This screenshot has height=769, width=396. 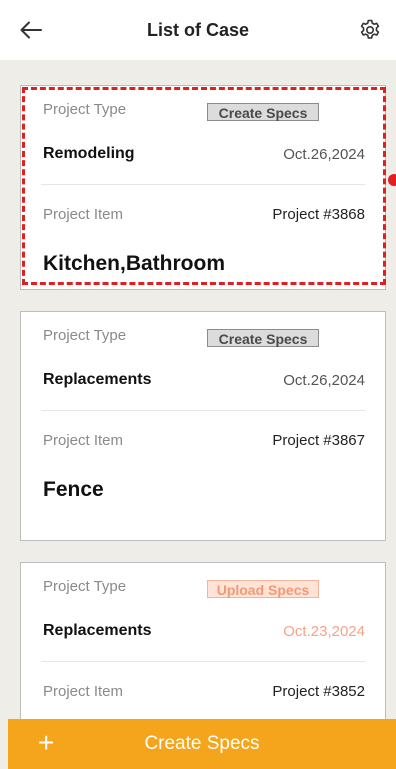 I want to click on project-number: Project #3852, so click(x=318, y=691).